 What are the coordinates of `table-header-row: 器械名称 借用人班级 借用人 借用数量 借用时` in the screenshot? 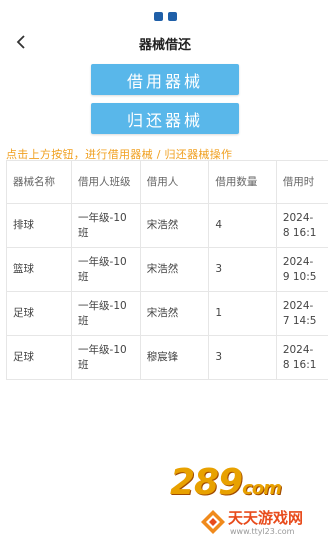 It's located at (167, 182).